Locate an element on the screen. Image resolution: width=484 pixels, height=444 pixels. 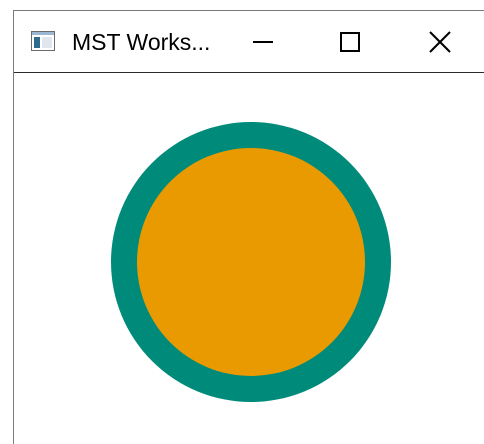
minimize-button is located at coordinates (263, 41).